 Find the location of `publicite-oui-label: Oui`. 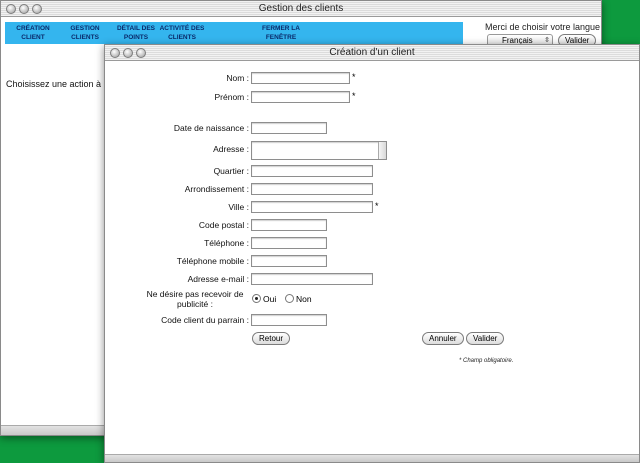

publicite-oui-label: Oui is located at coordinates (270, 299).